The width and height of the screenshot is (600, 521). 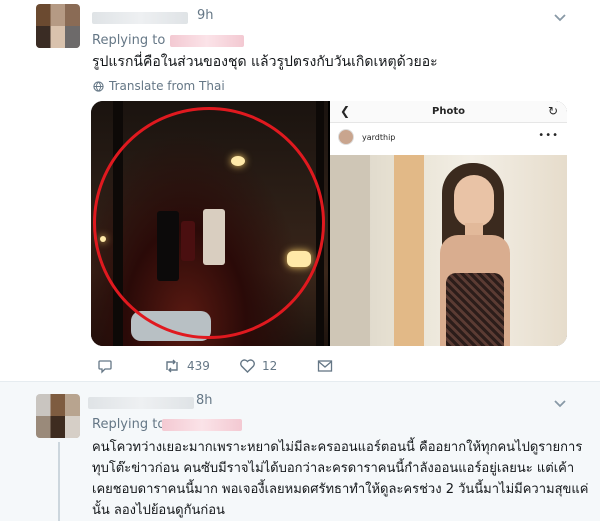 I want to click on instagram-header: ❮ Photo ↻, so click(x=448, y=112).